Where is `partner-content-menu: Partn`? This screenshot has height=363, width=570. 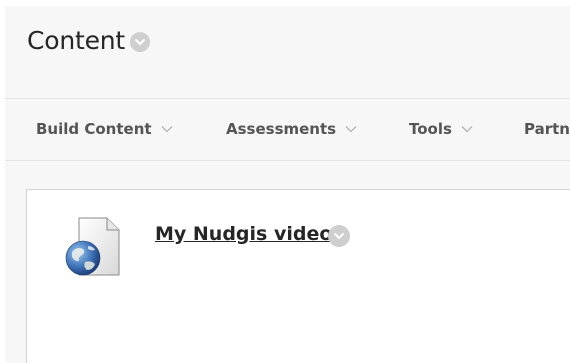
partner-content-menu: Partn is located at coordinates (547, 129).